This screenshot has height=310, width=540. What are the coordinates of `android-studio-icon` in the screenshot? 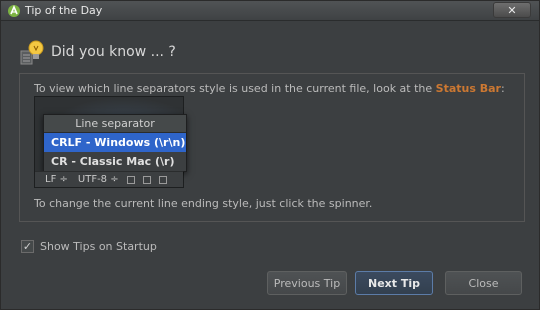 It's located at (14, 10).